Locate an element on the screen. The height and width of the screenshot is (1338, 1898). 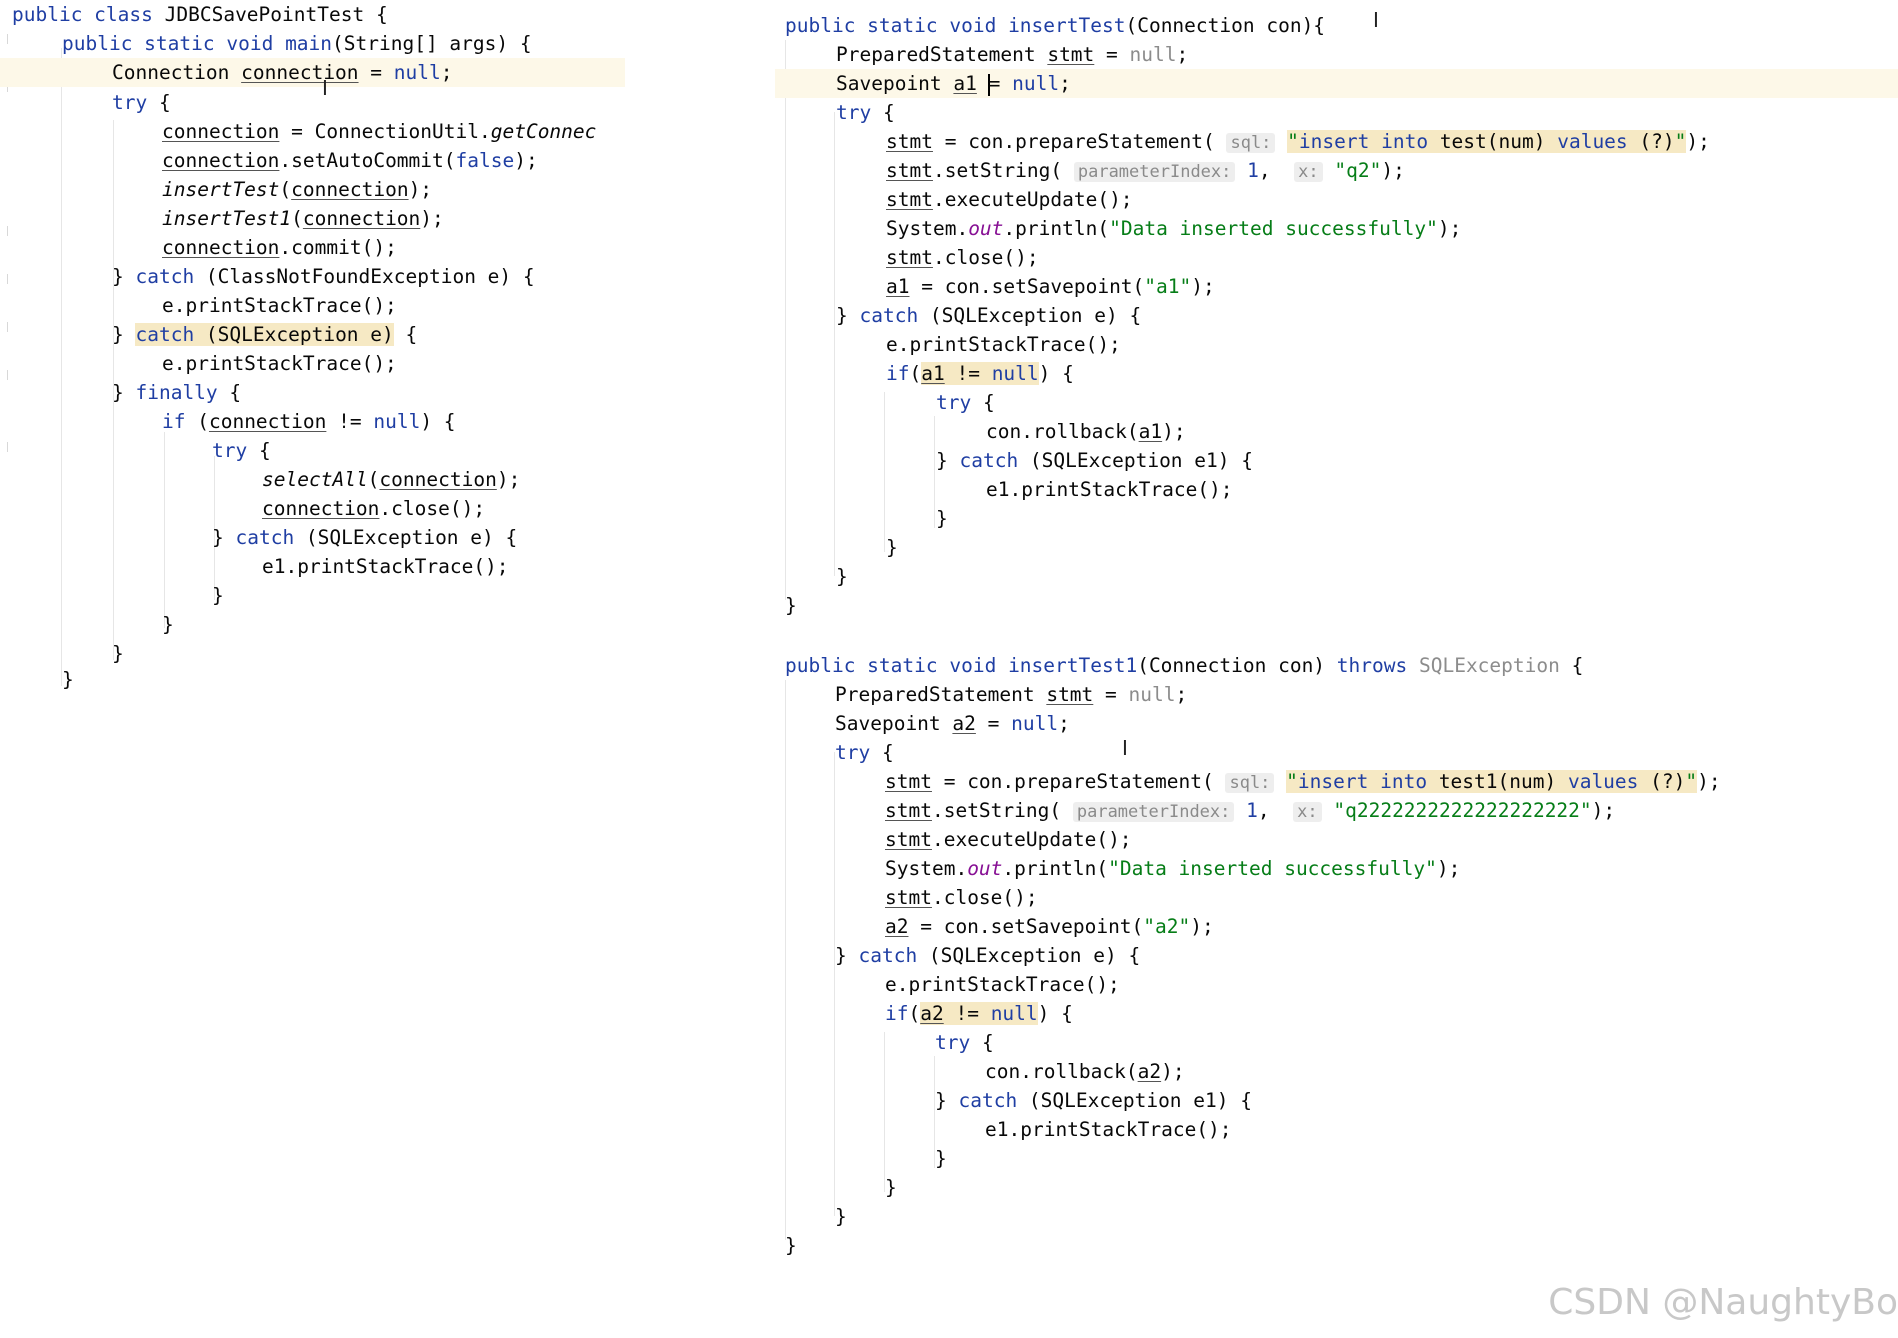
code-line: if(a1 != null) { is located at coordinates (980, 373).